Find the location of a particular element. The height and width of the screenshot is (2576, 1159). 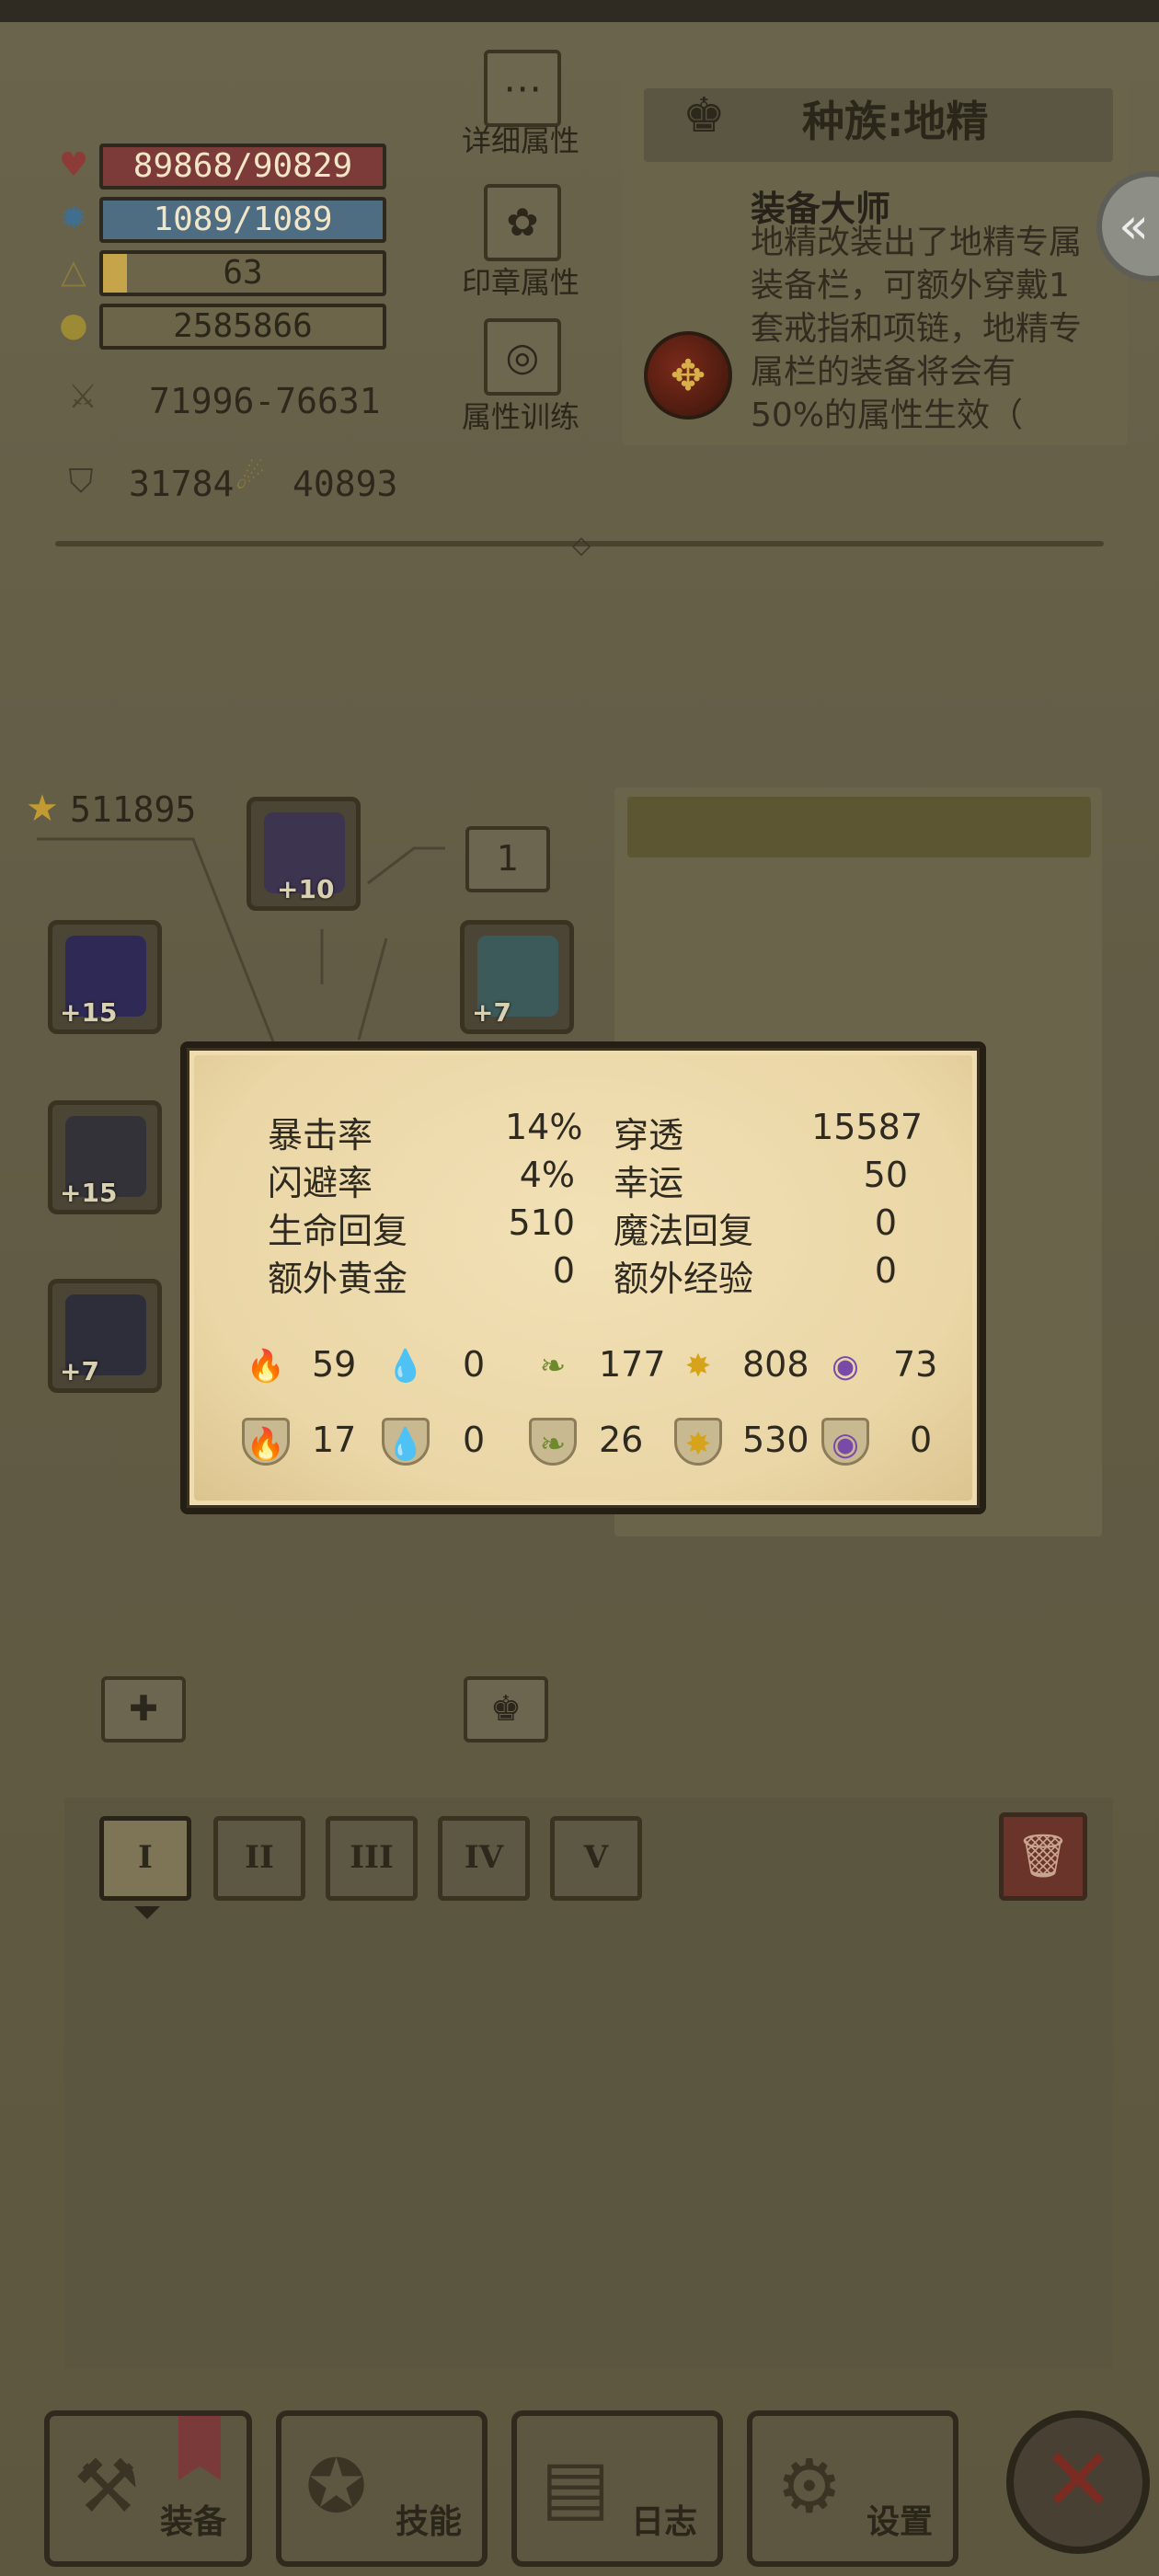

equipment-count-box: 1 is located at coordinates (507, 859).